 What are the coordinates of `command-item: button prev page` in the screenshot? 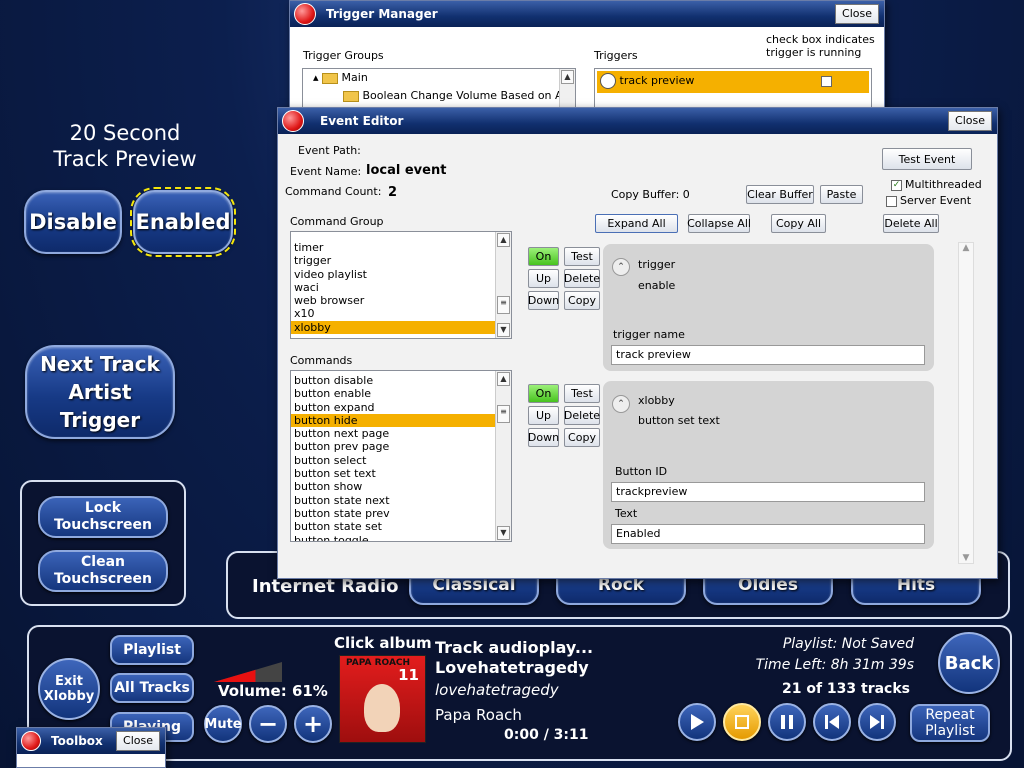 It's located at (401, 446).